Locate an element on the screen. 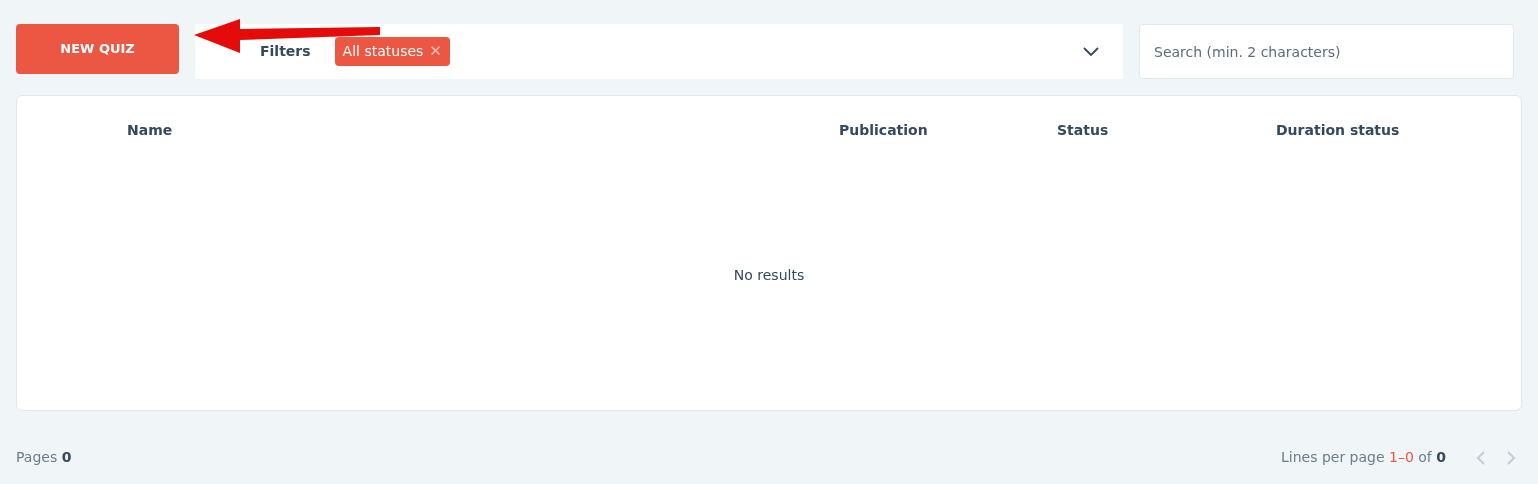  chevron-left-icon is located at coordinates (1481, 458).